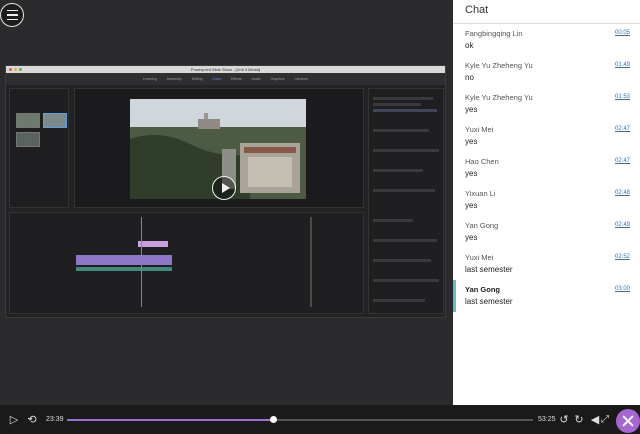  Describe the element at coordinates (579, 420) in the screenshot. I see `forward-15-icon: ↻` at that location.